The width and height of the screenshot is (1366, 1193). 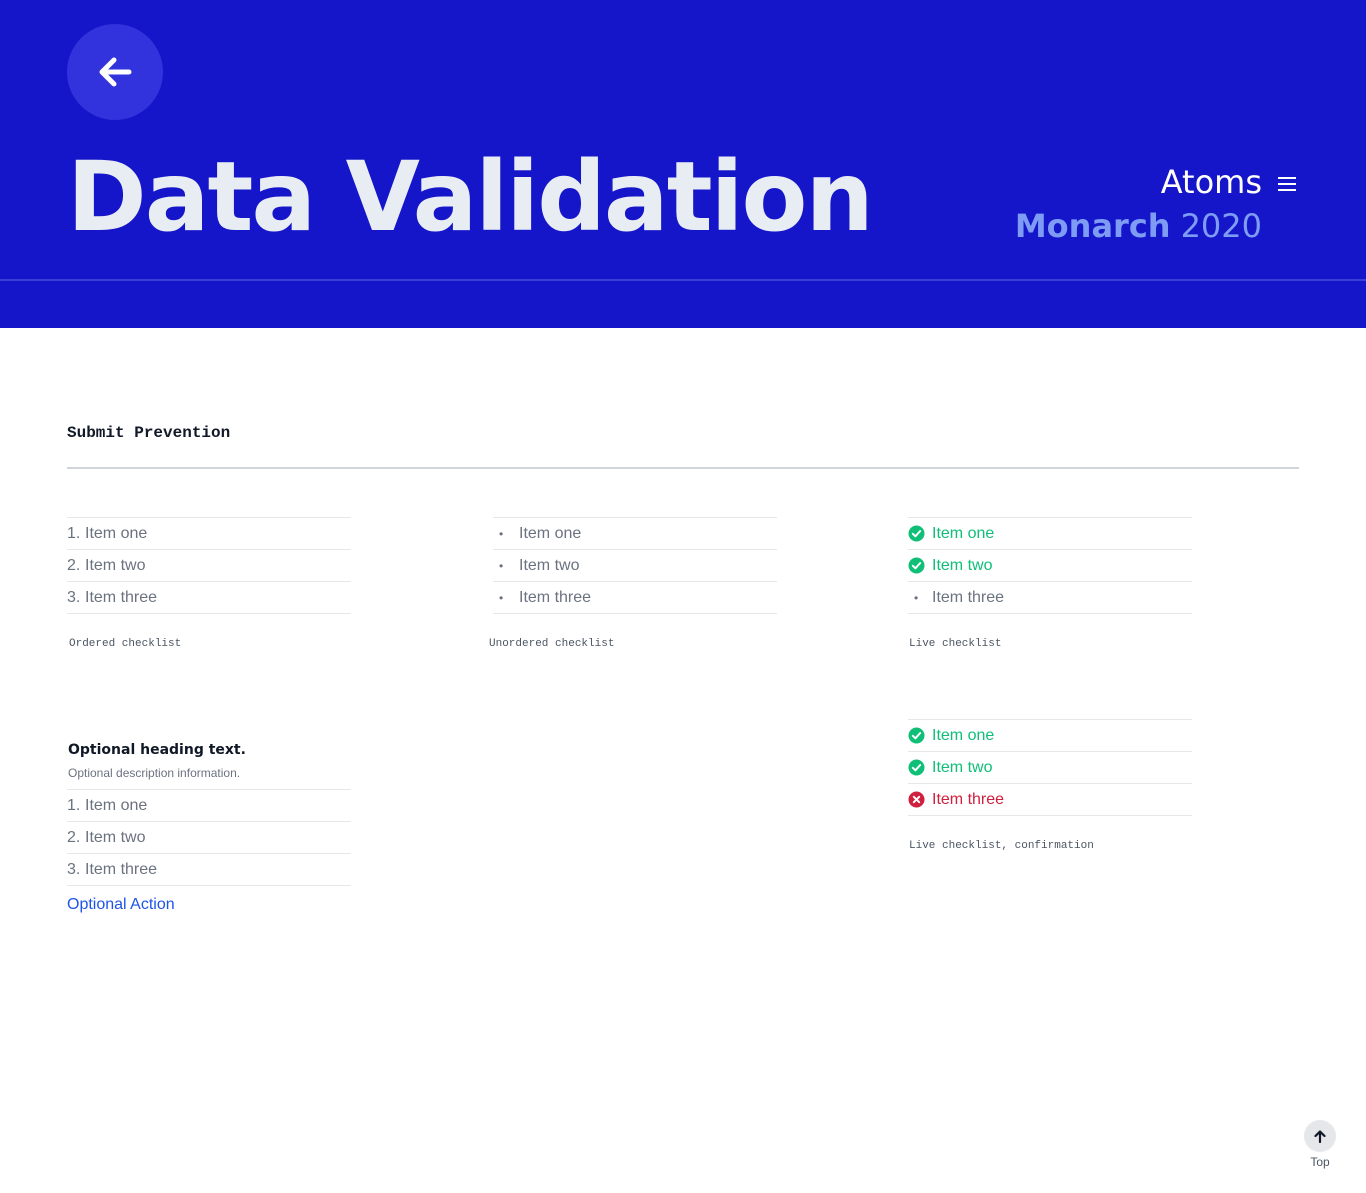 I want to click on back-button, so click(x=115, y=72).